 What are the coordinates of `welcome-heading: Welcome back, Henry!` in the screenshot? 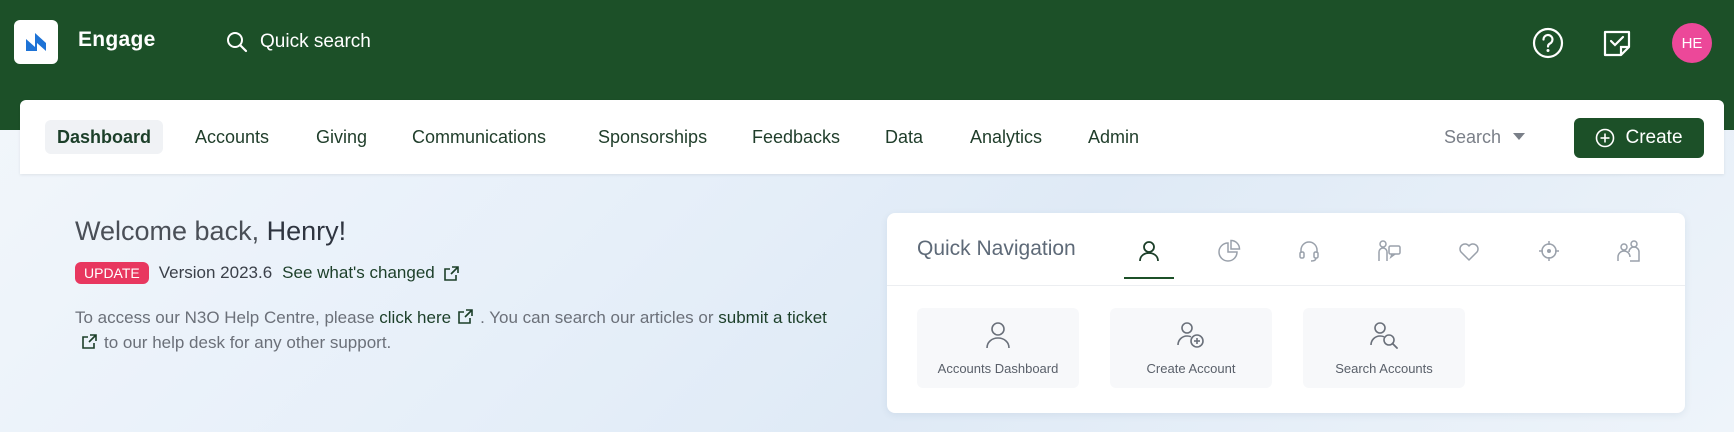 It's located at (210, 231).